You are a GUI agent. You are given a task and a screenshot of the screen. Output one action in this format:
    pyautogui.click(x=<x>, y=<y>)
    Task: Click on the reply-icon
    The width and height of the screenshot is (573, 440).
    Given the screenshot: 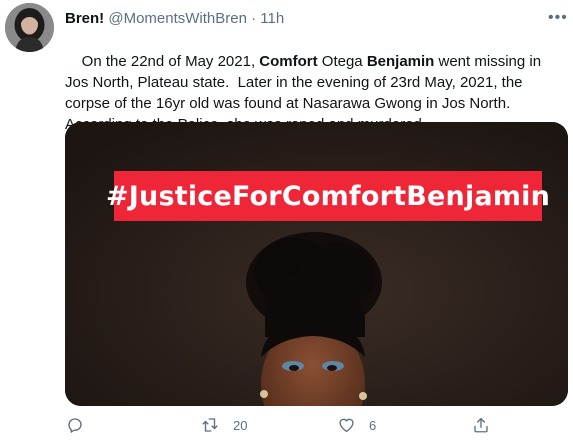 What is the action you would take?
    pyautogui.click(x=75, y=425)
    